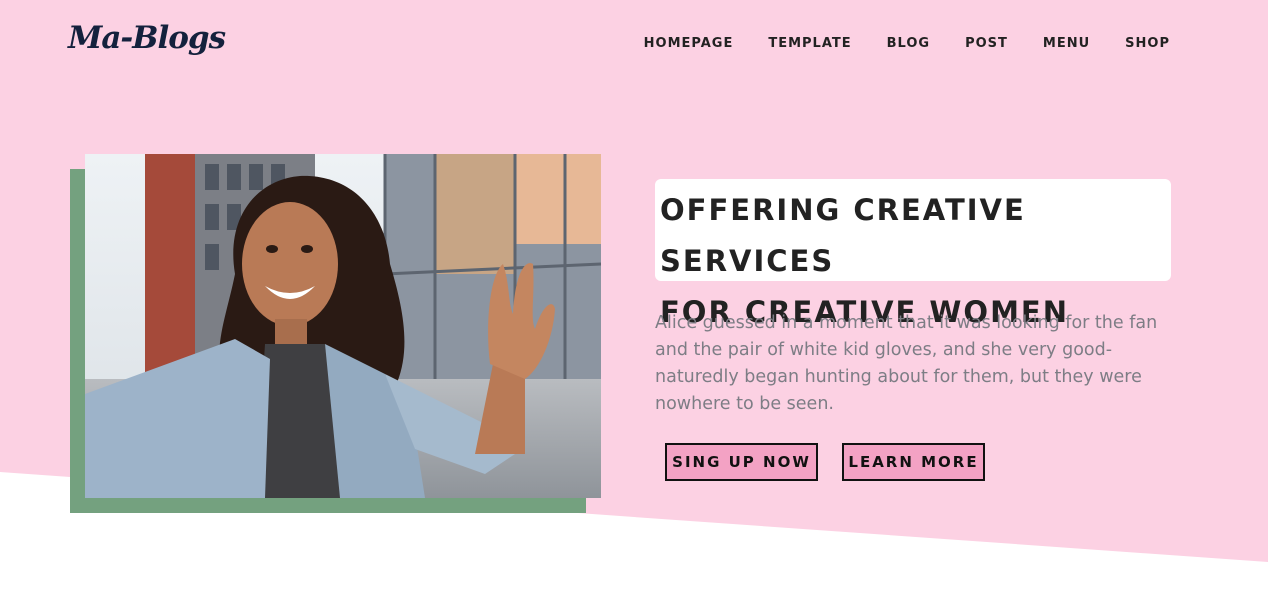 This screenshot has width=1268, height=597. I want to click on nav-item-post: POST, so click(986, 43).